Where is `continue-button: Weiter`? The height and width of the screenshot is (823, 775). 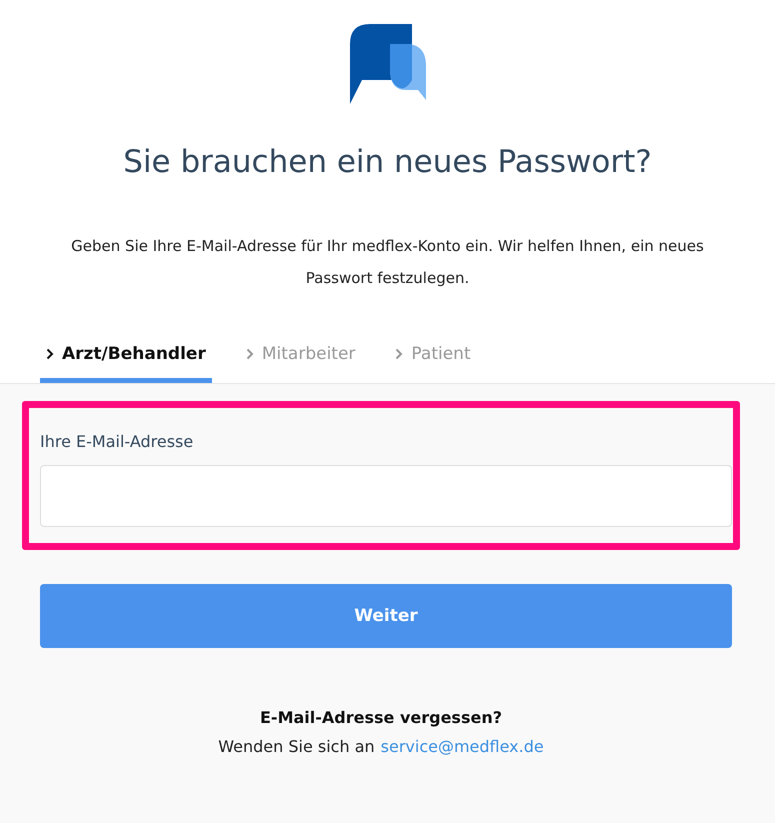 continue-button: Weiter is located at coordinates (386, 616).